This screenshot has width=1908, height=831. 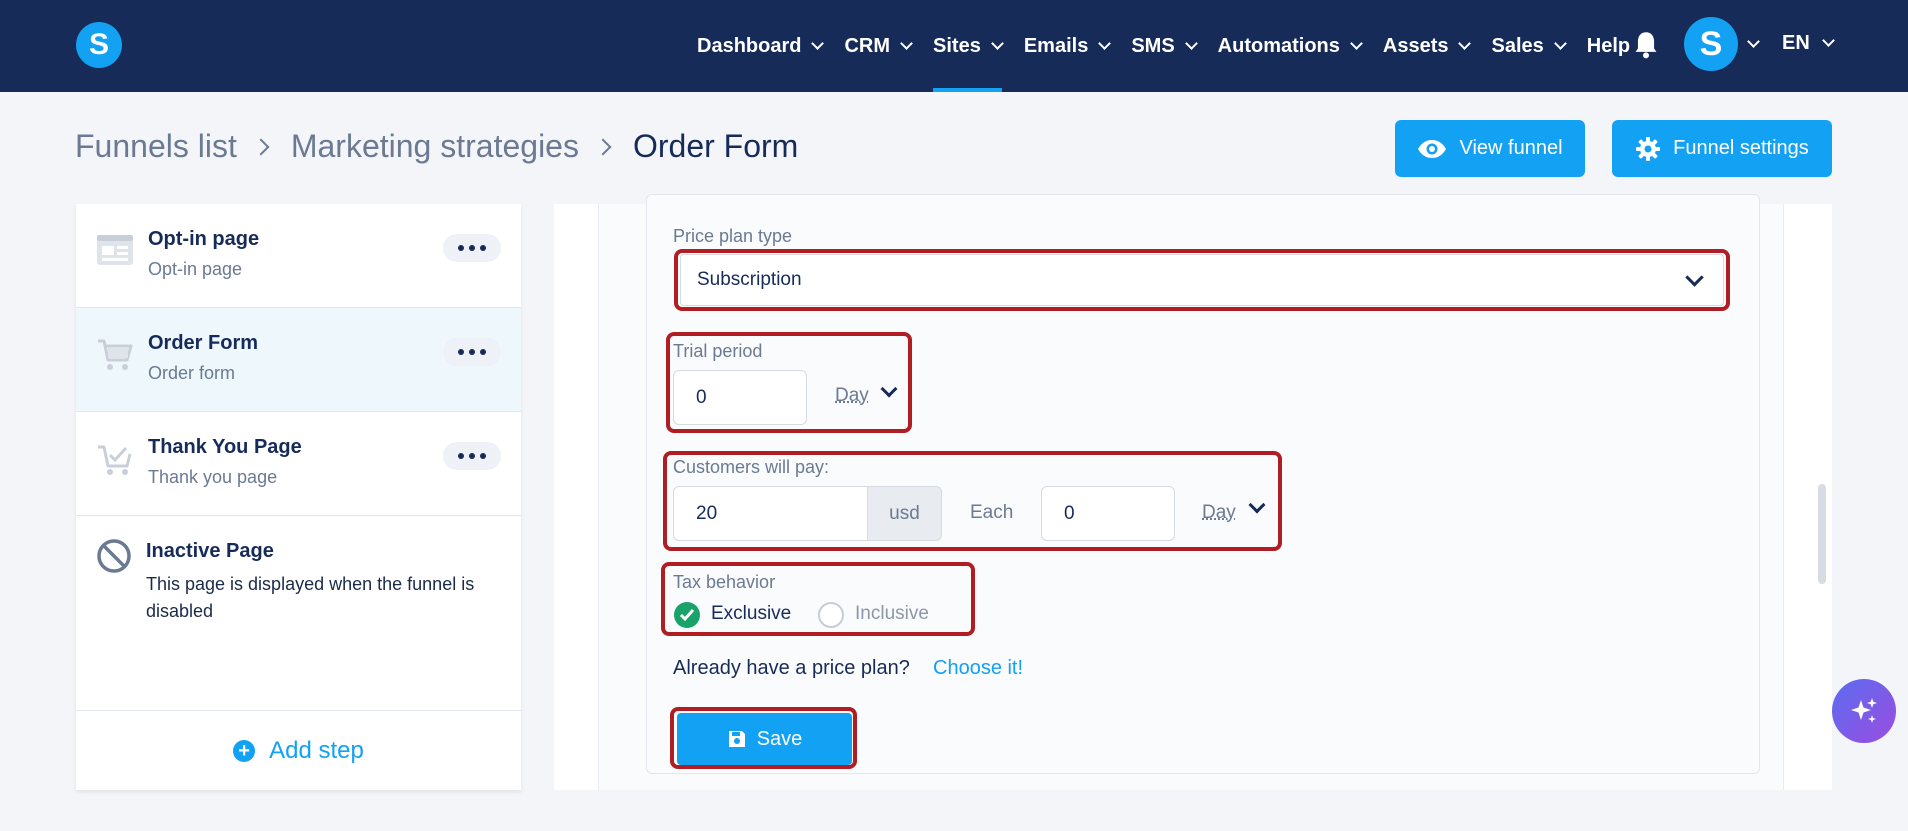 I want to click on price-plan-type-select: Subscription, so click(x=1202, y=280).